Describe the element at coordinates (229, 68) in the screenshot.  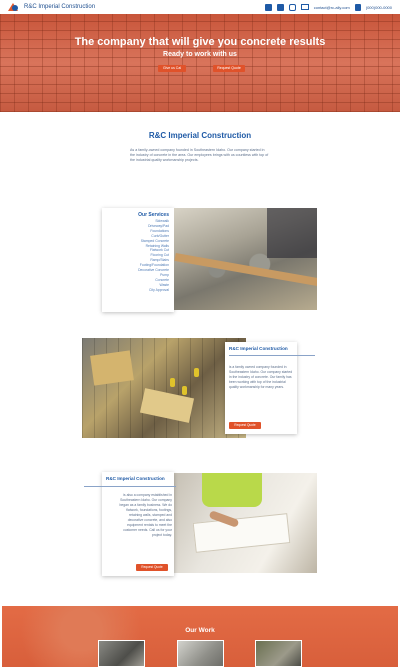
I see `hero-request-quote-button: Request Quote` at that location.